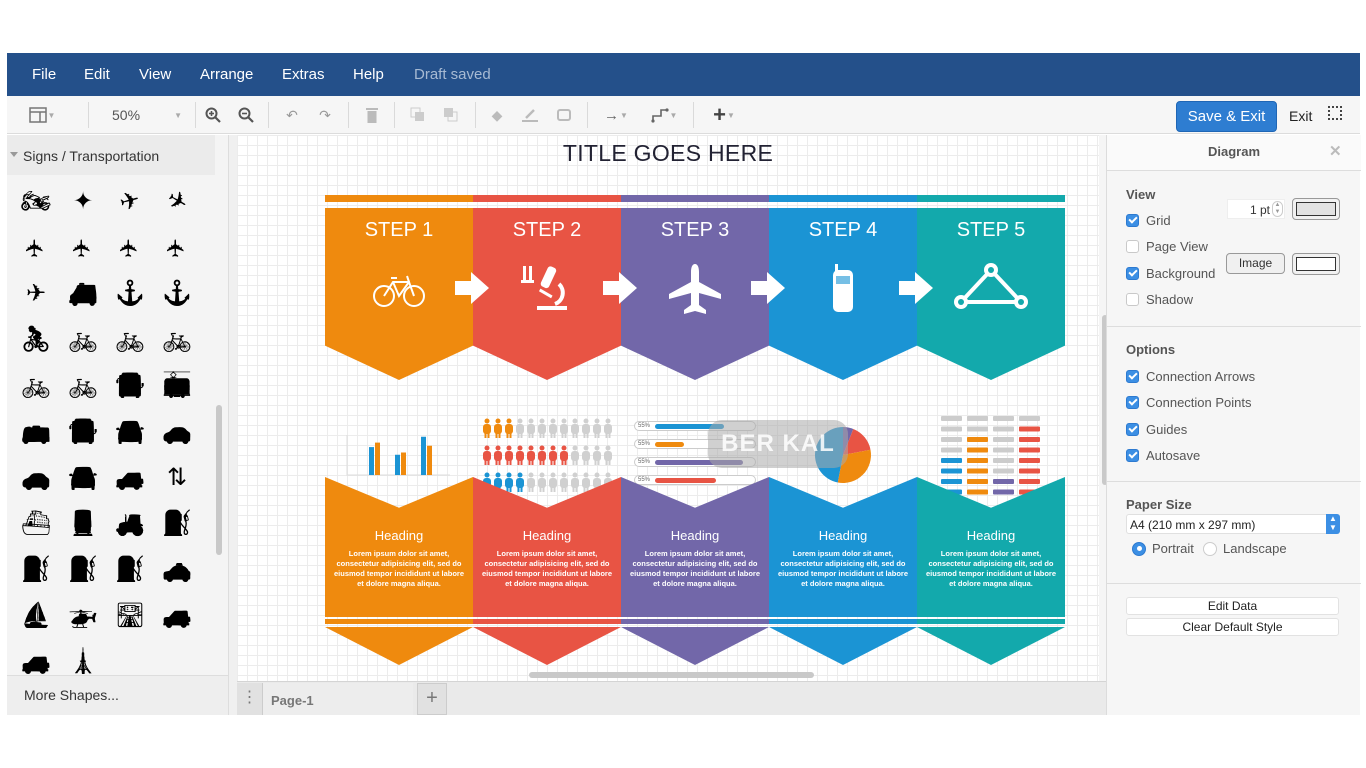 Image resolution: width=1366 pixels, height=768 pixels. Describe the element at coordinates (1300, 116) in the screenshot. I see `exit-button: Exit` at that location.